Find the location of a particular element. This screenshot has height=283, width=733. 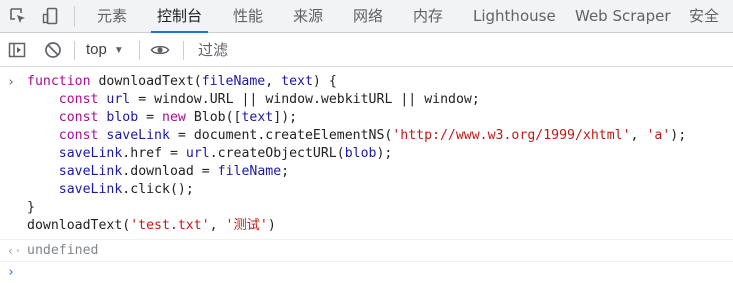

device-toolbar-icon is located at coordinates (51, 16).